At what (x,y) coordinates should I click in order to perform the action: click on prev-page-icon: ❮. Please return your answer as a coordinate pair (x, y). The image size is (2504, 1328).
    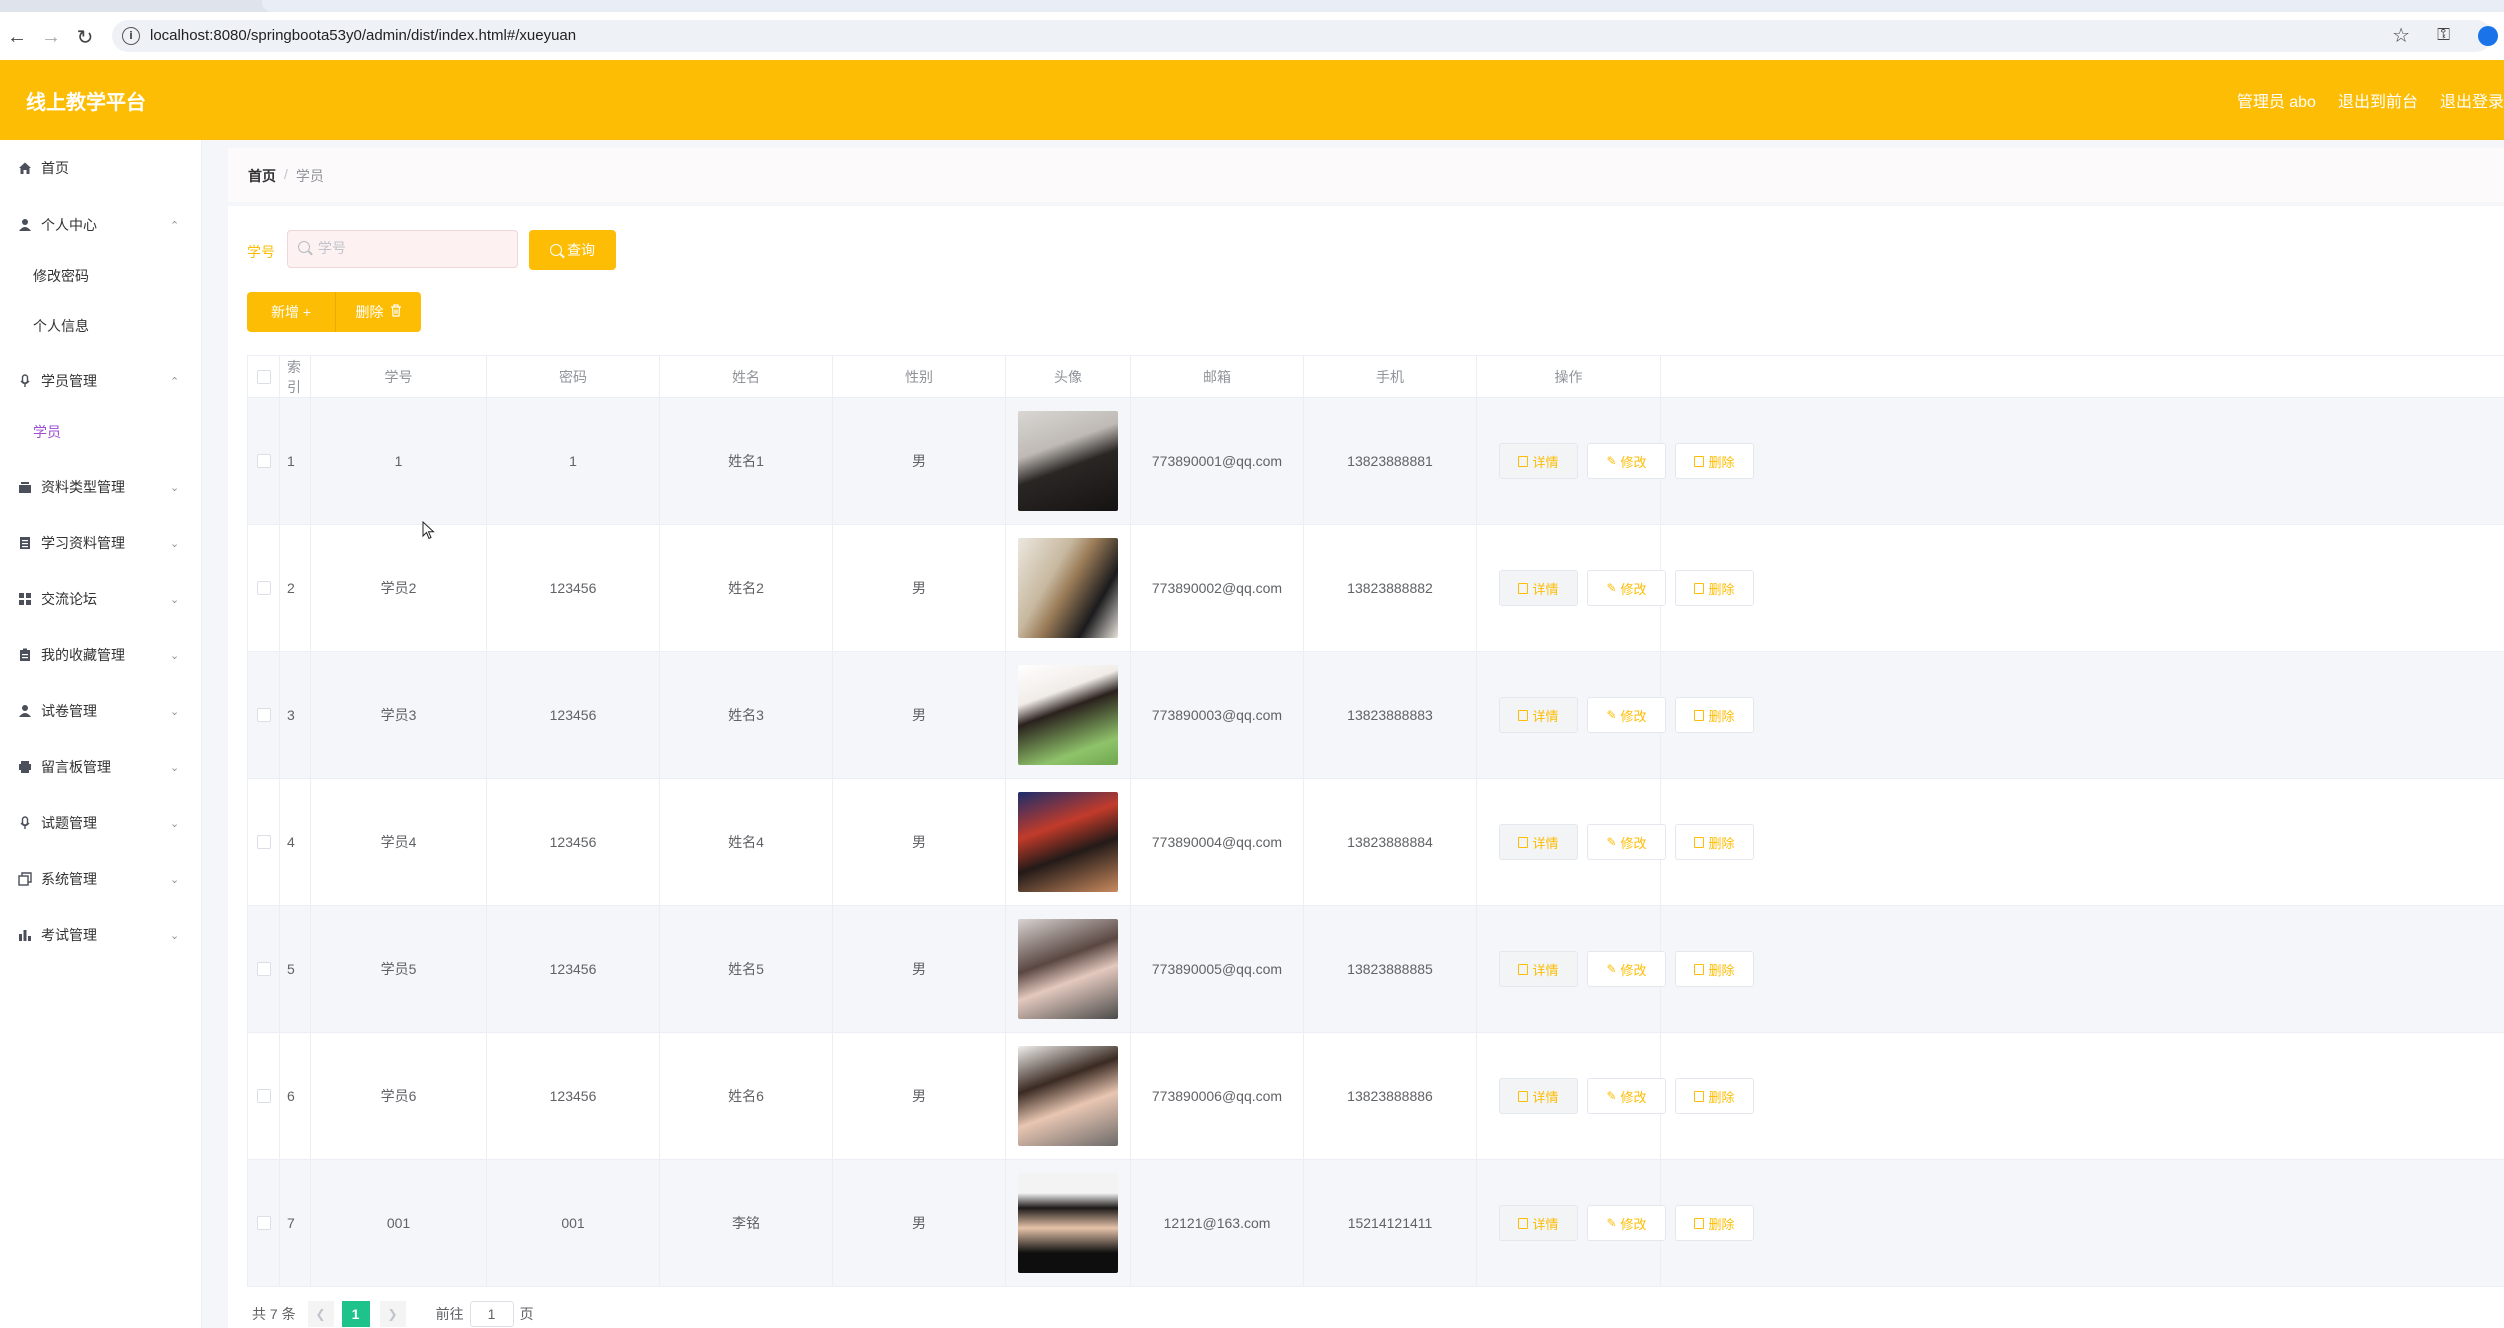
    Looking at the image, I should click on (320, 1314).